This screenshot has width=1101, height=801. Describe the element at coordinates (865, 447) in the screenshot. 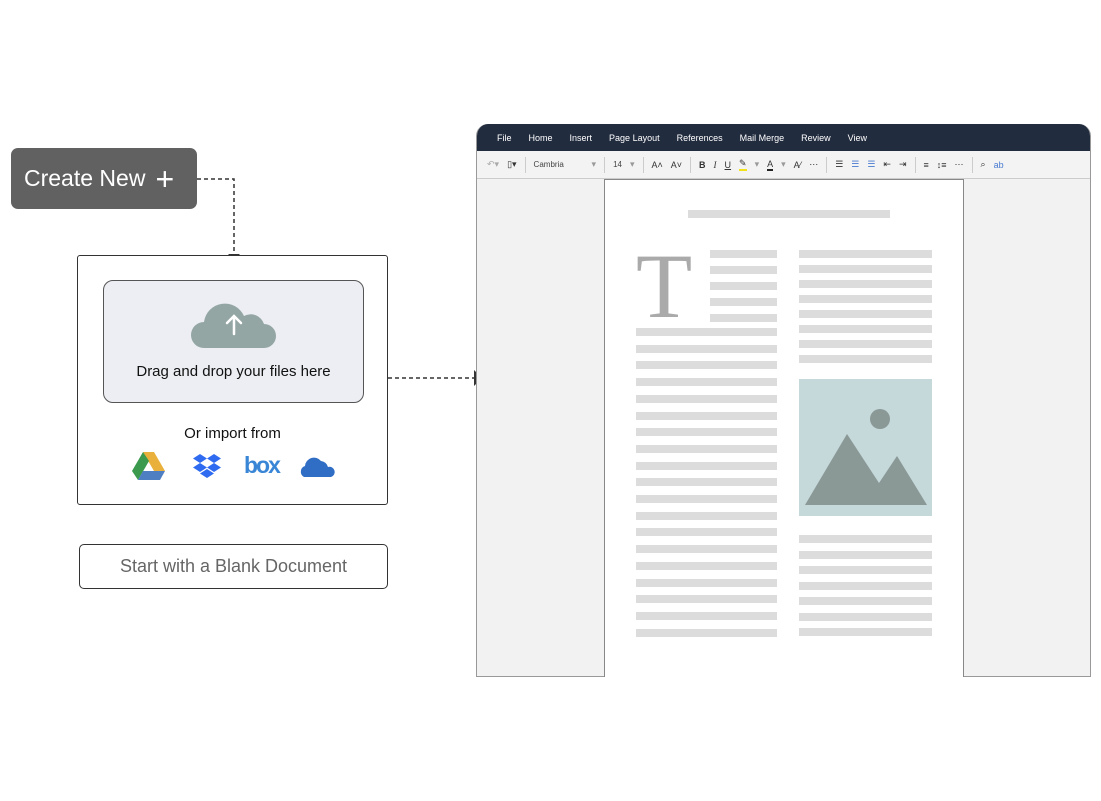

I see `image-placeholder-icon` at that location.